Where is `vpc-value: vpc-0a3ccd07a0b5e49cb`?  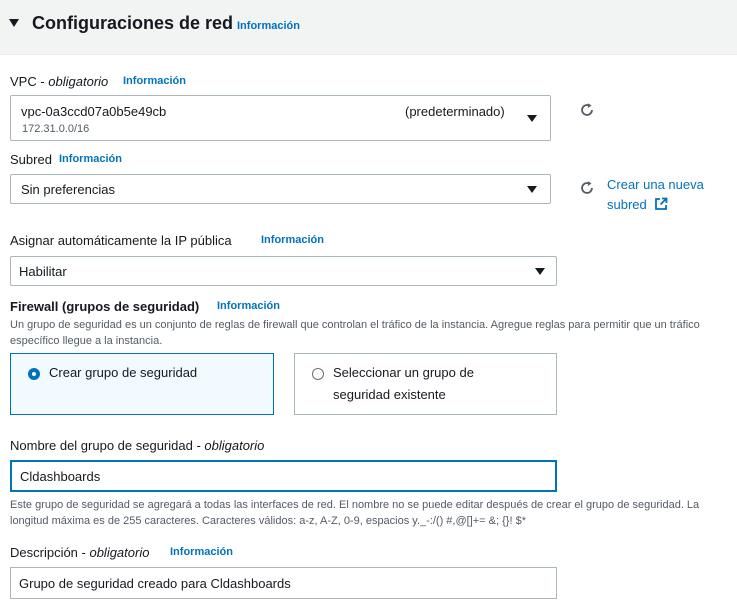
vpc-value: vpc-0a3ccd07a0b5e49cb is located at coordinates (94, 111).